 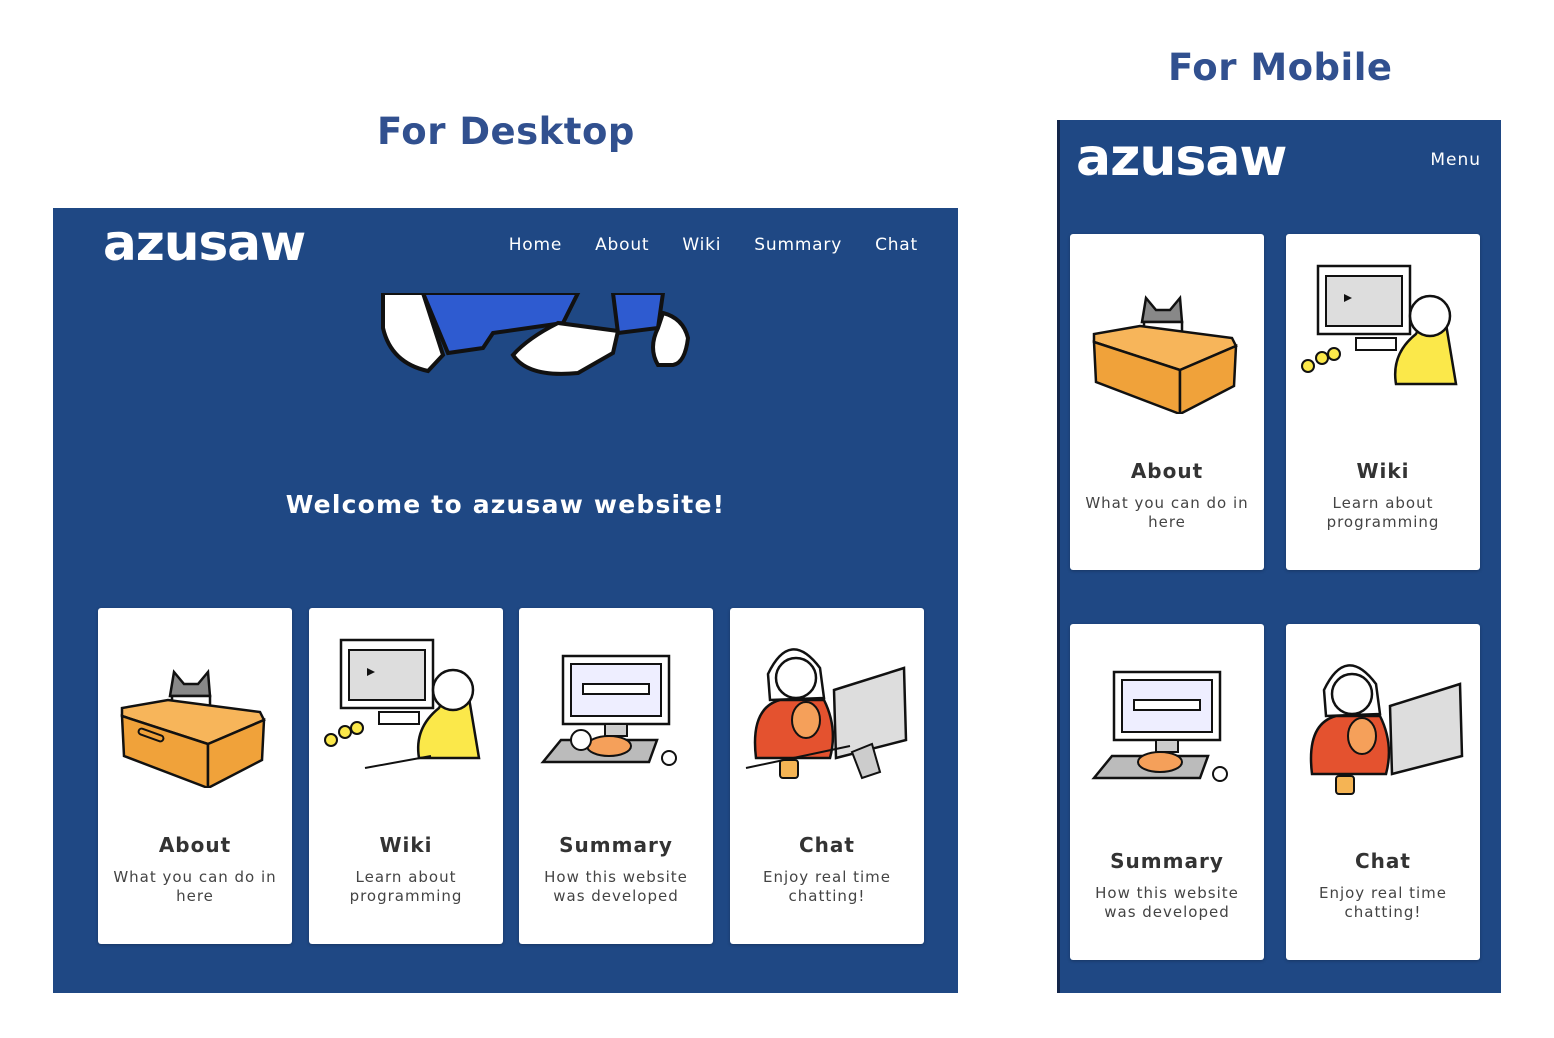 I want to click on desktop-section-heading: For Desktop, so click(x=506, y=131).